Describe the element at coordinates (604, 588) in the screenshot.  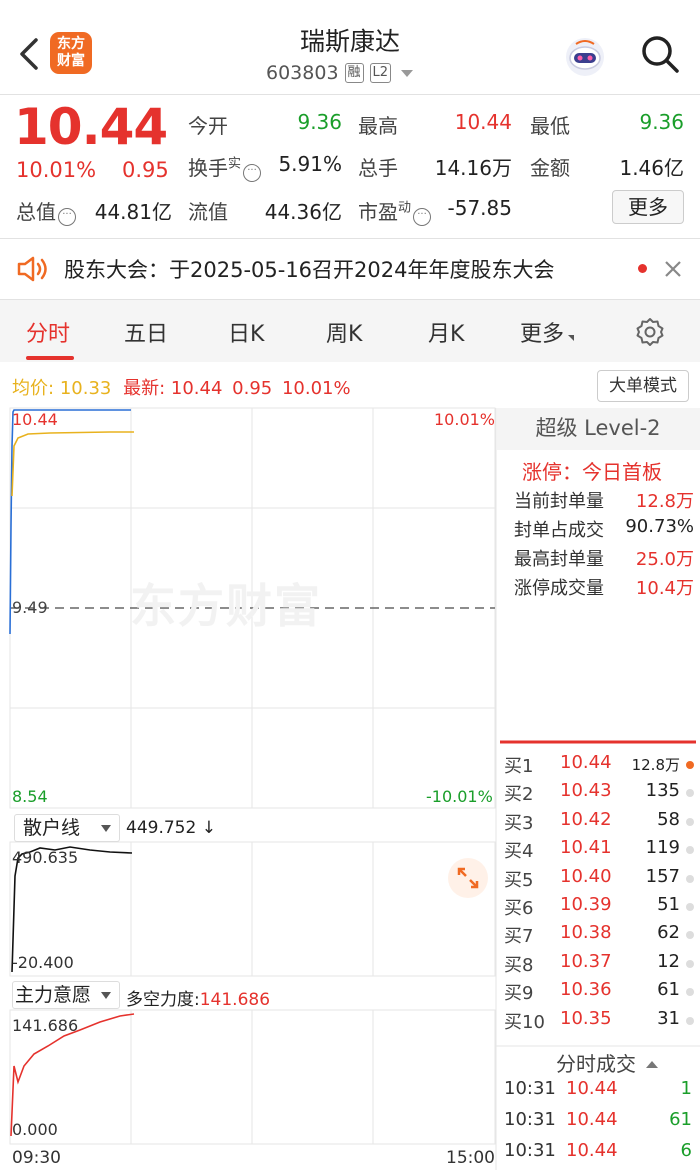
I see `level2-row: 涨停成交量 10.4万` at that location.